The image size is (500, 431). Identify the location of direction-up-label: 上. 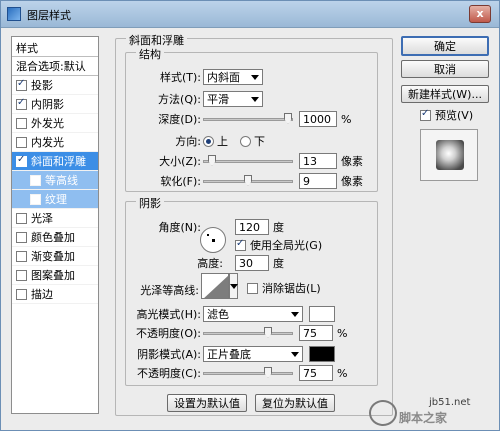
(222, 141).